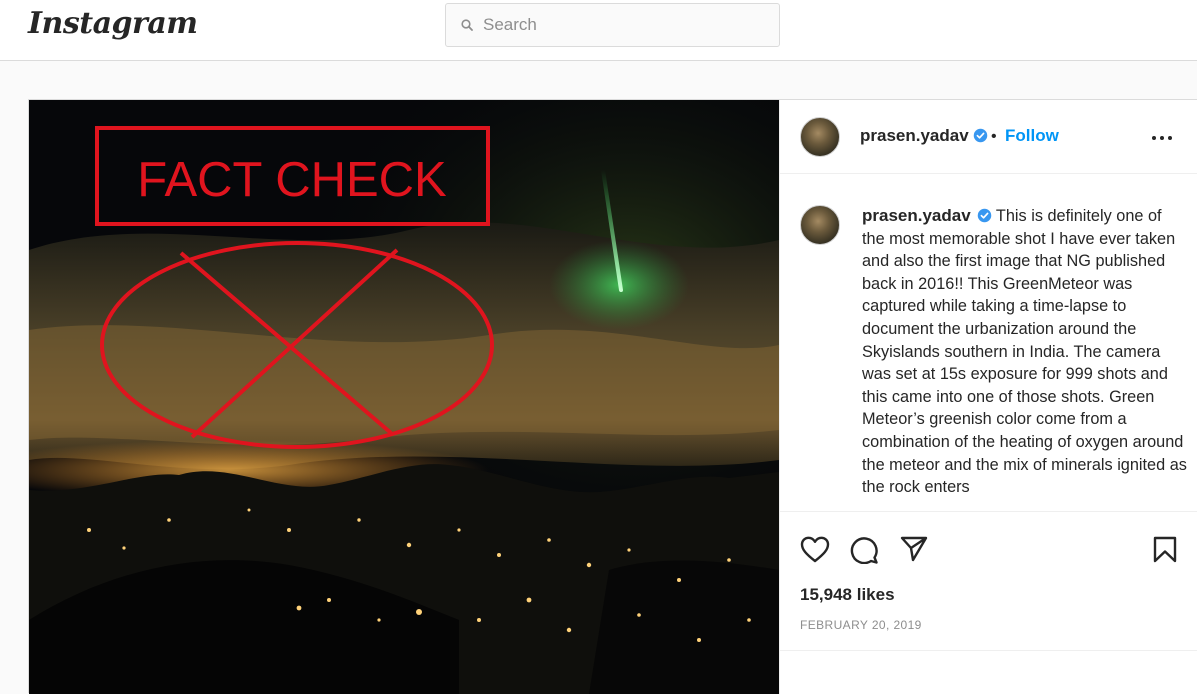 The image size is (1197, 694). Describe the element at coordinates (1165, 549) in the screenshot. I see `bookmark-icon` at that location.